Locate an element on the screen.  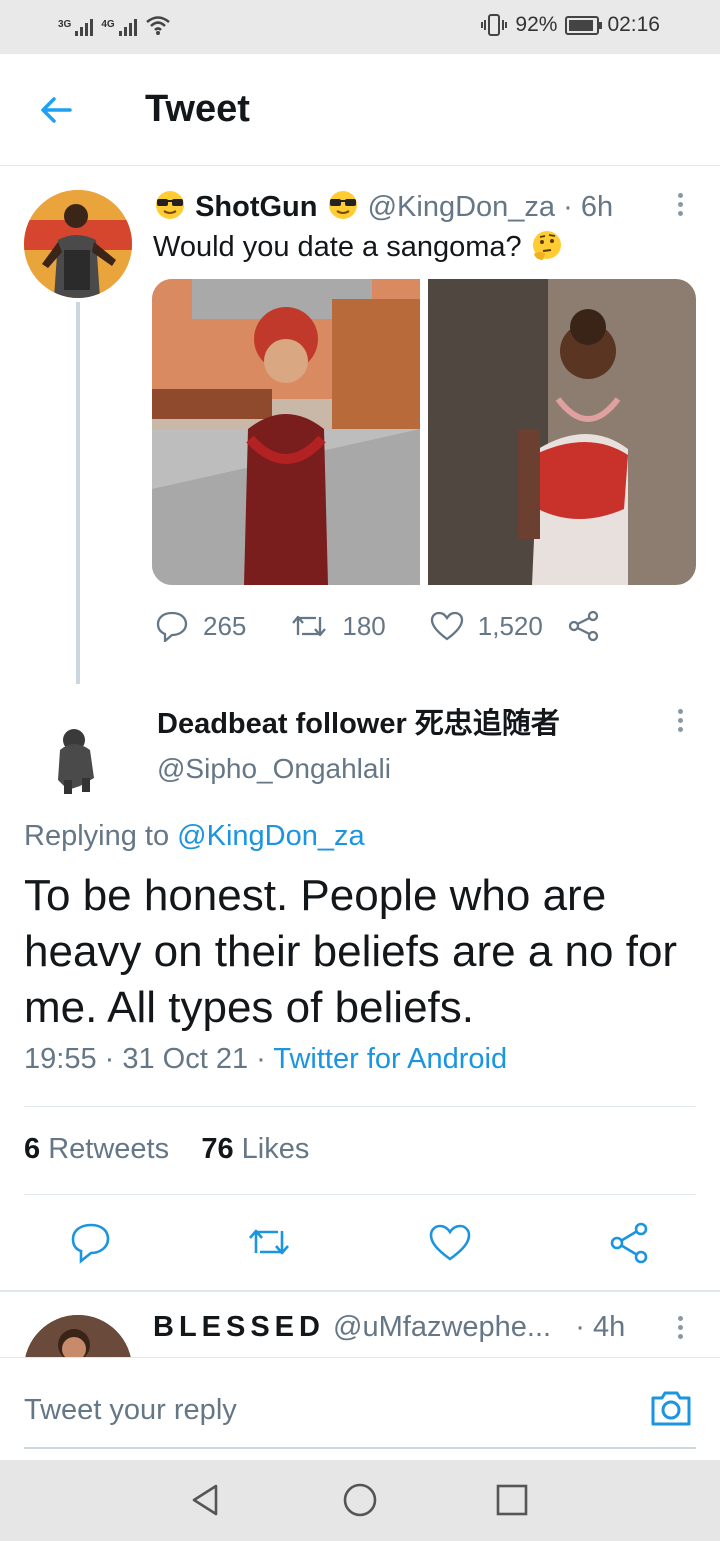
tweet-action-bar is located at coordinates (360, 1245).